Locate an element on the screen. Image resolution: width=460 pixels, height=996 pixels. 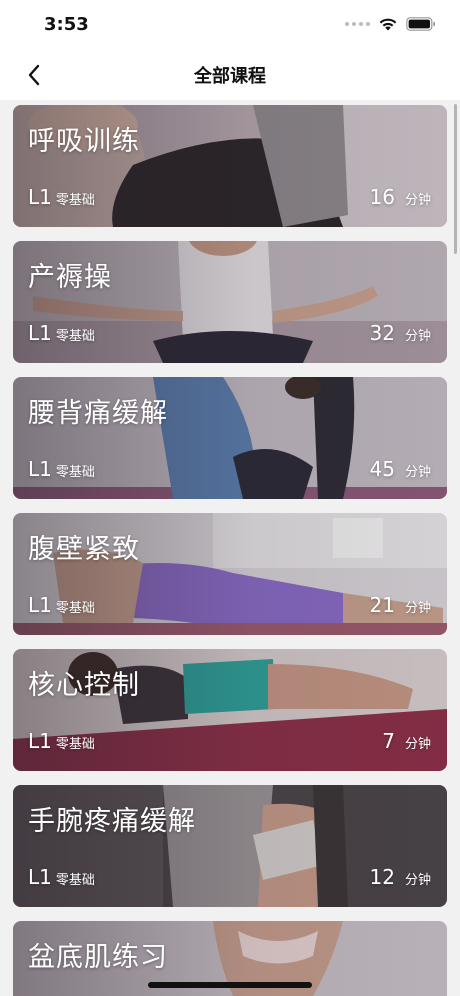
course-title: 呼吸训练 is located at coordinates (84, 141).